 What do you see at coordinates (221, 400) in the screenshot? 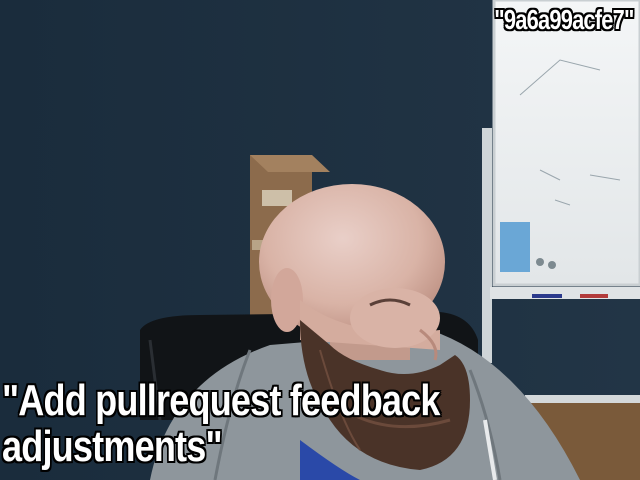
I see `commit-message-line-1: "Add pullrequest feedback` at bounding box center [221, 400].